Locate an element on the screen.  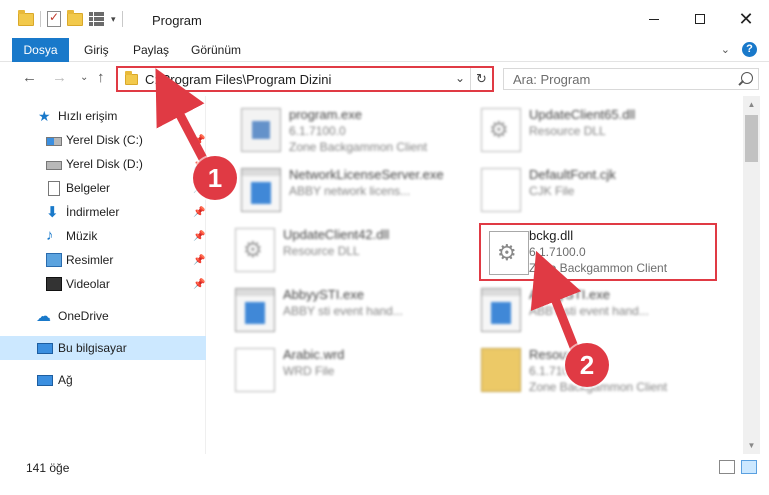
customize-toolbar-icon: ▾ is located at coordinates (113, 19).